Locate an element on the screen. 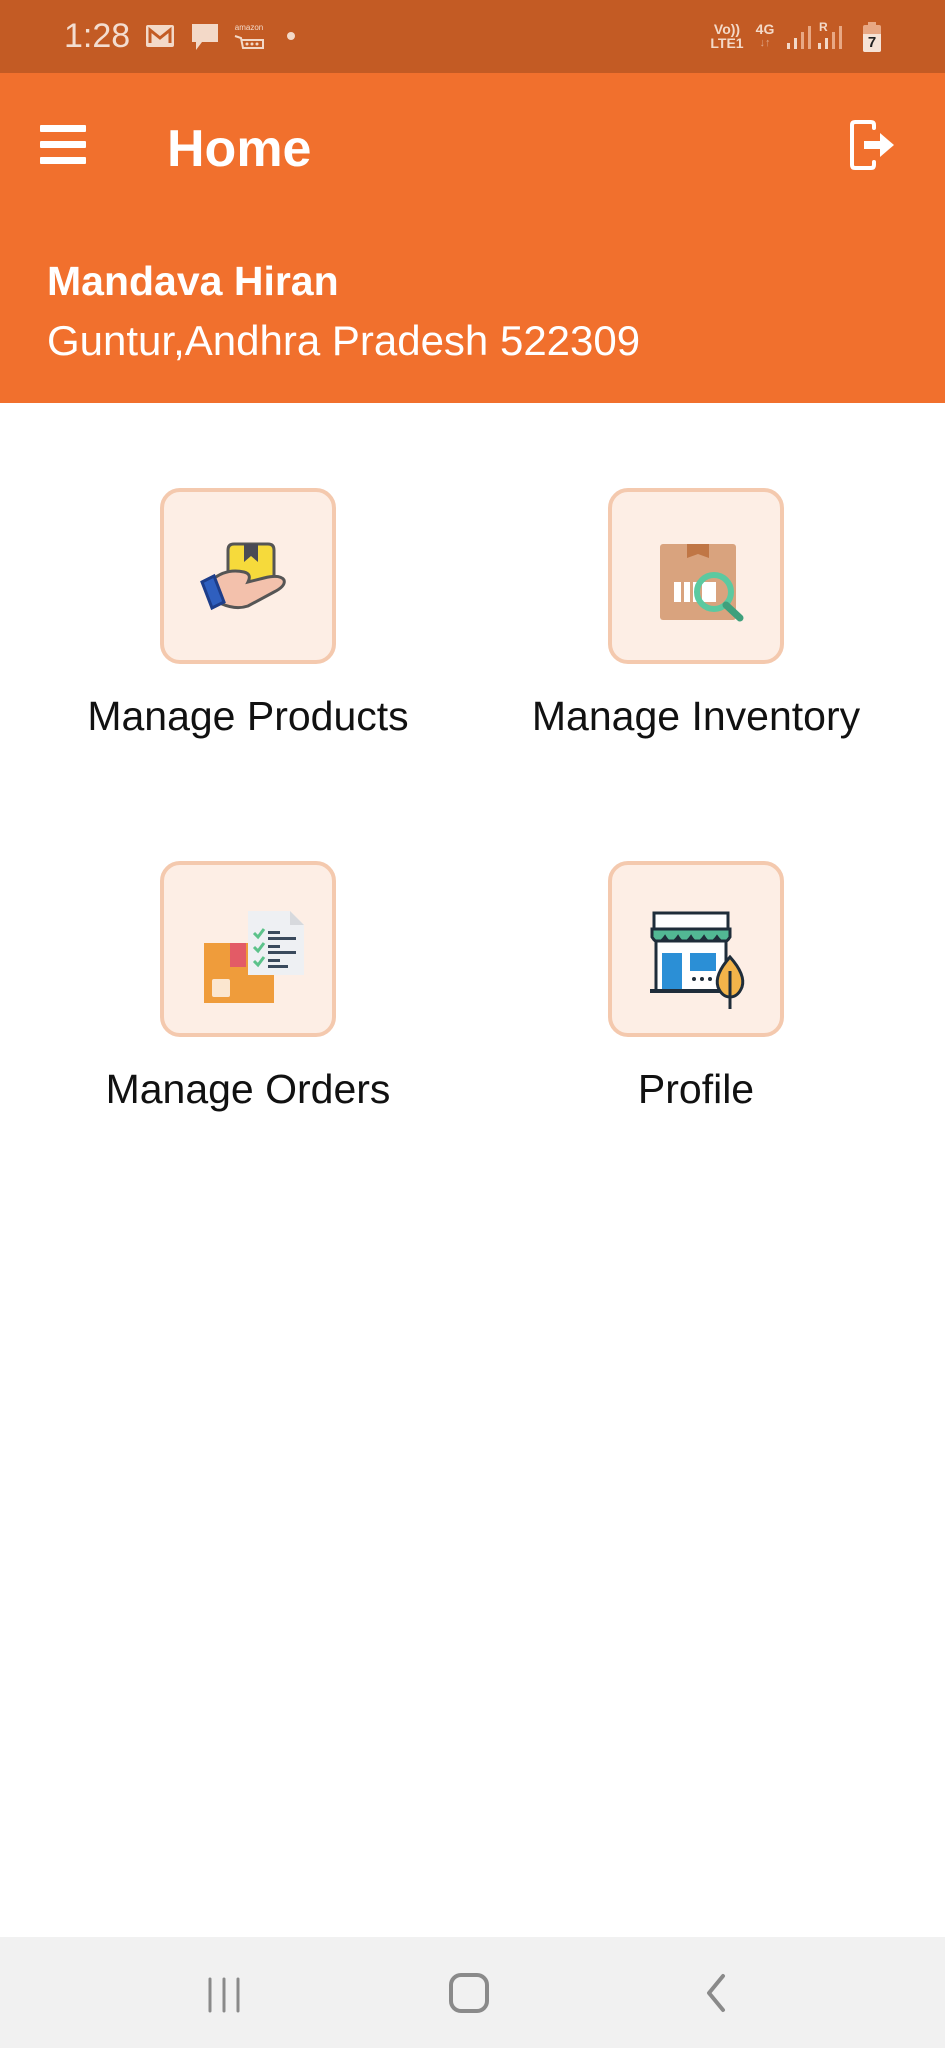  home-button is located at coordinates (469, 1992).